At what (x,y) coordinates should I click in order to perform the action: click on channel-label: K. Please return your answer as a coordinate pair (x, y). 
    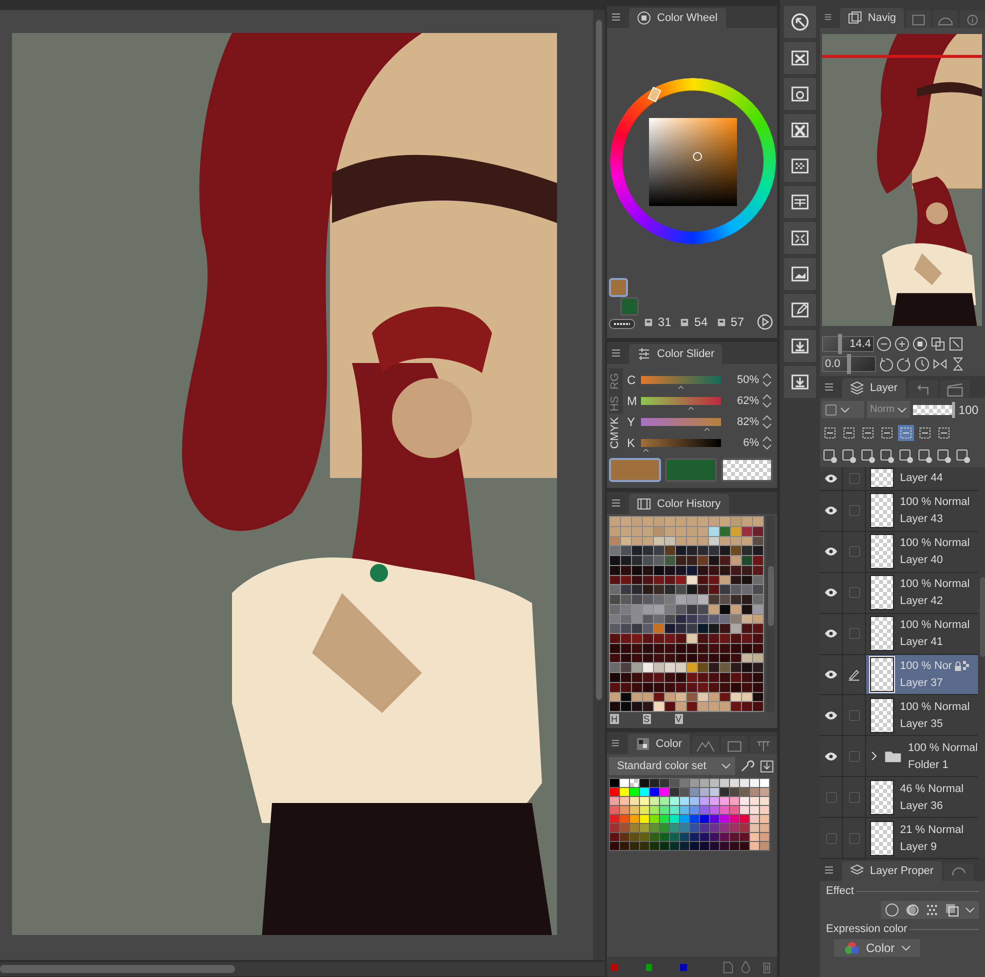
    Looking at the image, I should click on (631, 443).